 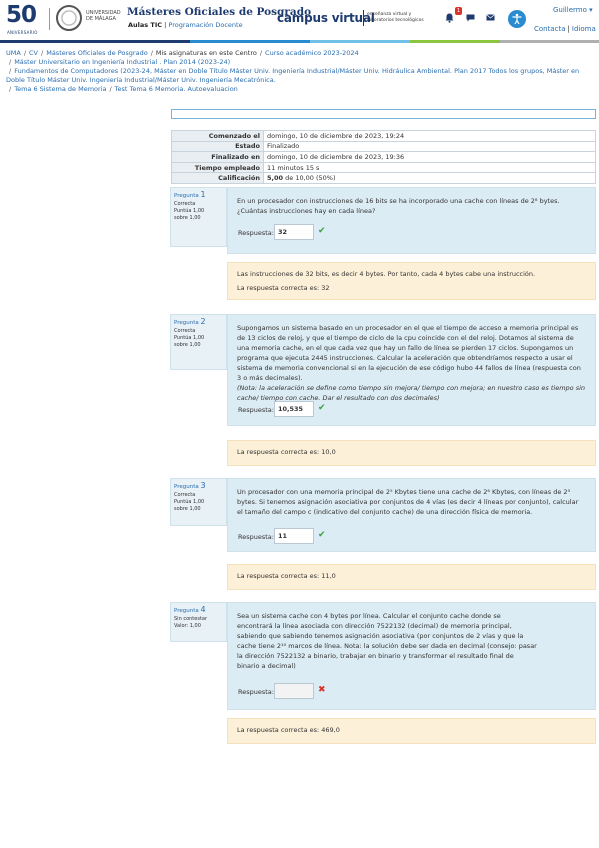 What do you see at coordinates (310, 178) in the screenshot?
I see `grade-total: de 10,00 (50%)` at bounding box center [310, 178].